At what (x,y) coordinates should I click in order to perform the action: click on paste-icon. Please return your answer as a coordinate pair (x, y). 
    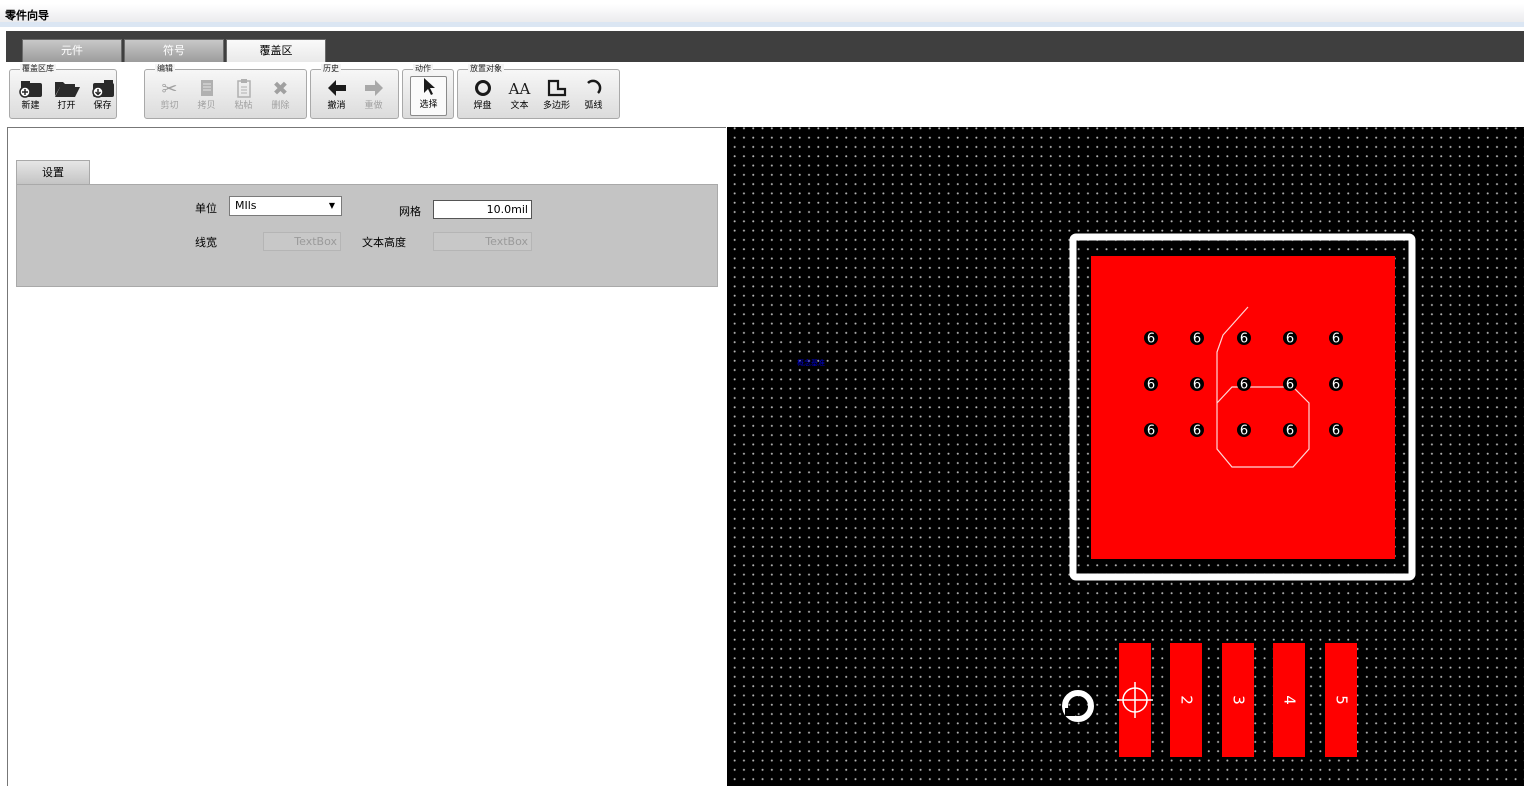
    Looking at the image, I should click on (243, 89).